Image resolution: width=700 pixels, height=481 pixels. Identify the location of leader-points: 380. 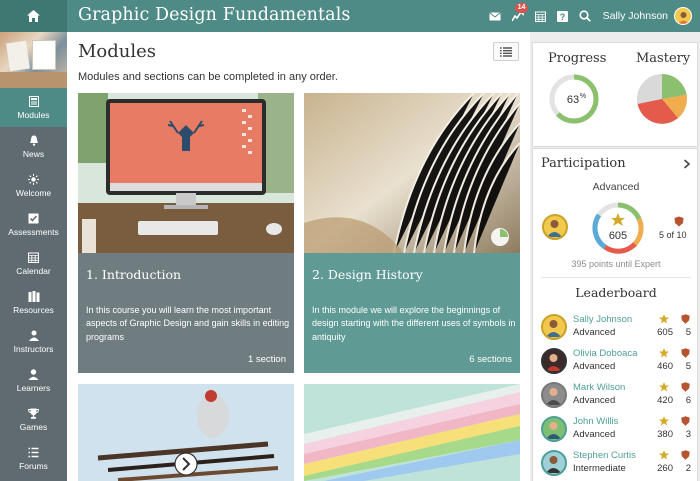
(665, 434).